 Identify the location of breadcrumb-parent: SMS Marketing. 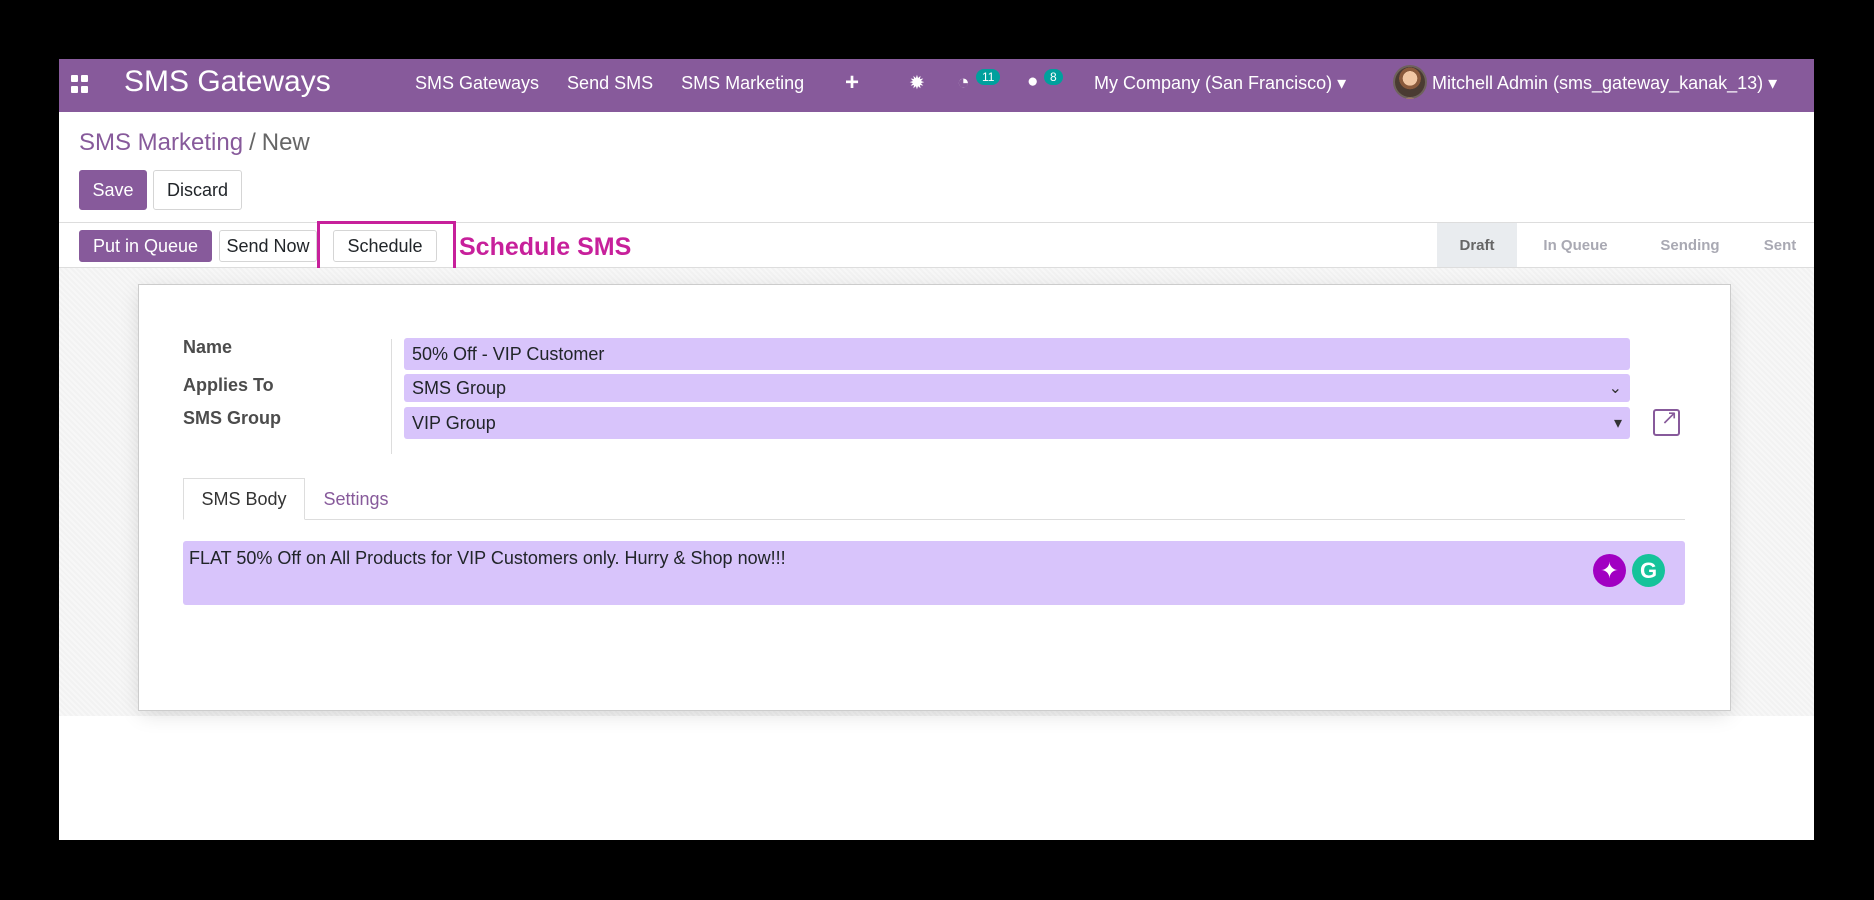
(161, 142).